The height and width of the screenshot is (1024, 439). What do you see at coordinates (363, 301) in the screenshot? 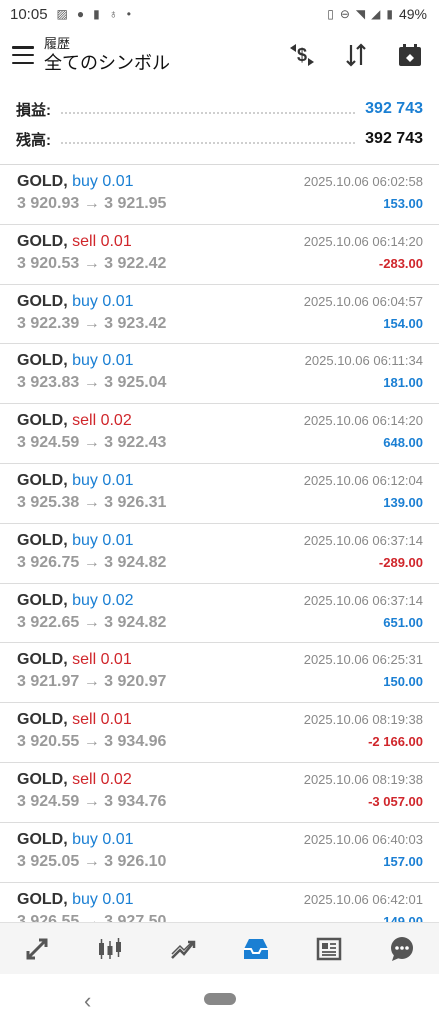
I see `trade-datetime: 2025.10.06 06:04:57` at bounding box center [363, 301].